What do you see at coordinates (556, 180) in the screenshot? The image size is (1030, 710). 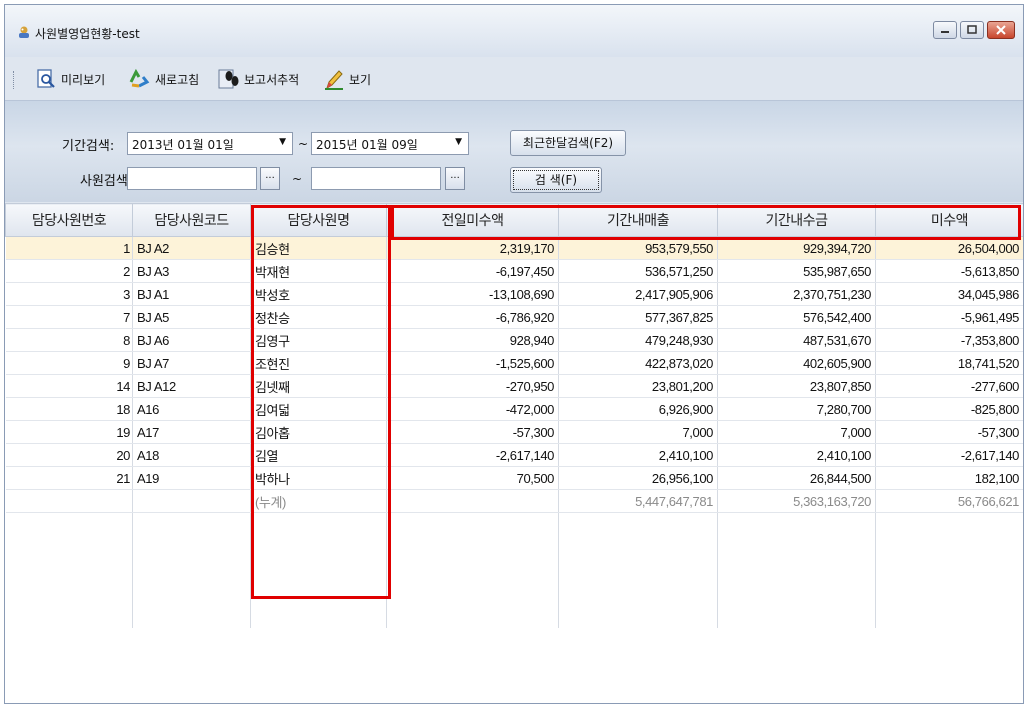 I see `search-button: 검 색(F)` at bounding box center [556, 180].